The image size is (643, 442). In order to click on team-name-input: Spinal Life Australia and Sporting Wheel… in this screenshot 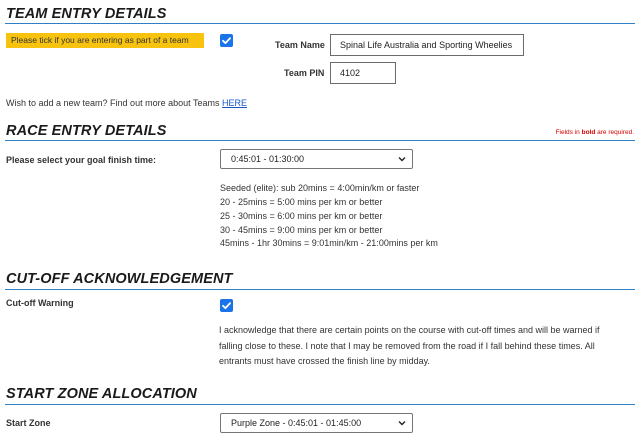, I will do `click(427, 45)`.